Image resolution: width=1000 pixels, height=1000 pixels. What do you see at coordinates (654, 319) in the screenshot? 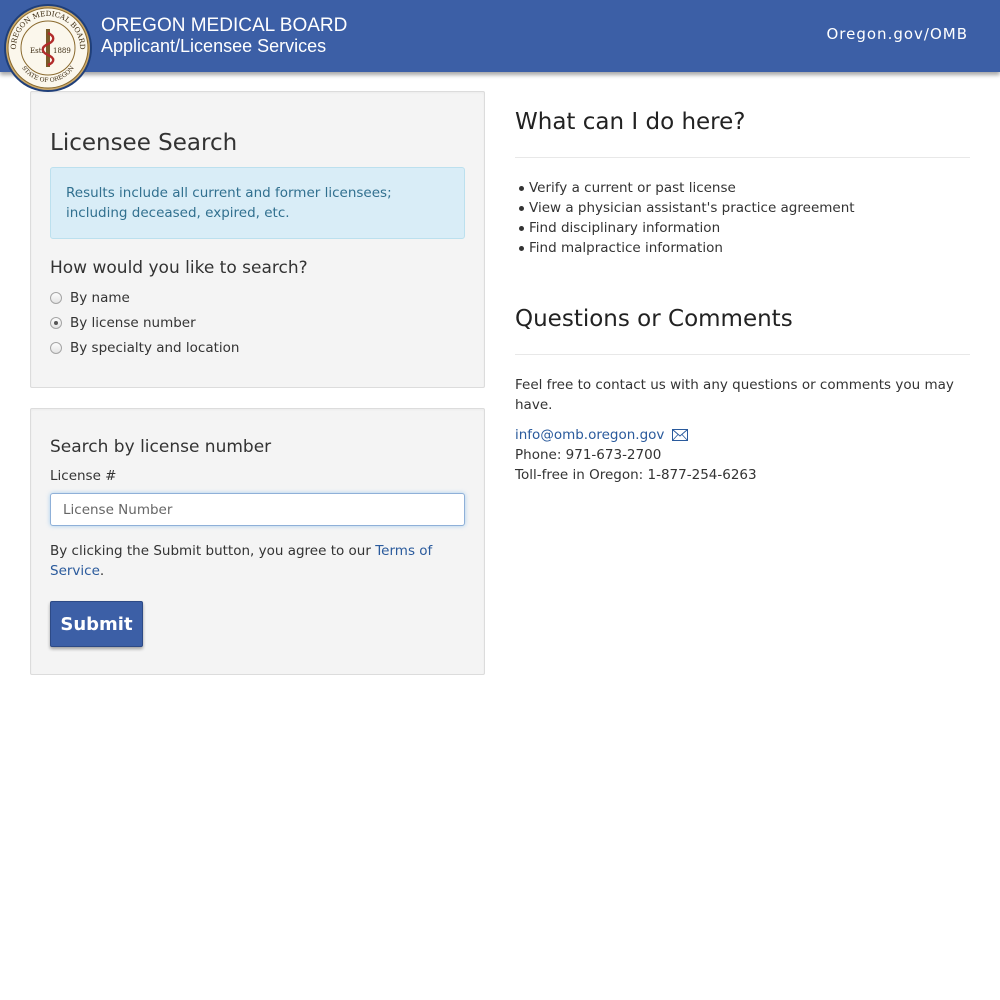
I see `questions-heading: Questions or Comments` at bounding box center [654, 319].